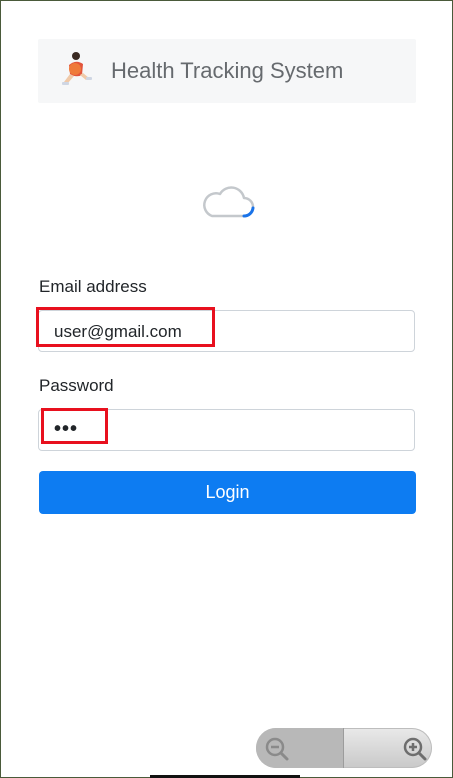 The height and width of the screenshot is (778, 453). What do you see at coordinates (125, 327) in the screenshot?
I see `email-highlight-box` at bounding box center [125, 327].